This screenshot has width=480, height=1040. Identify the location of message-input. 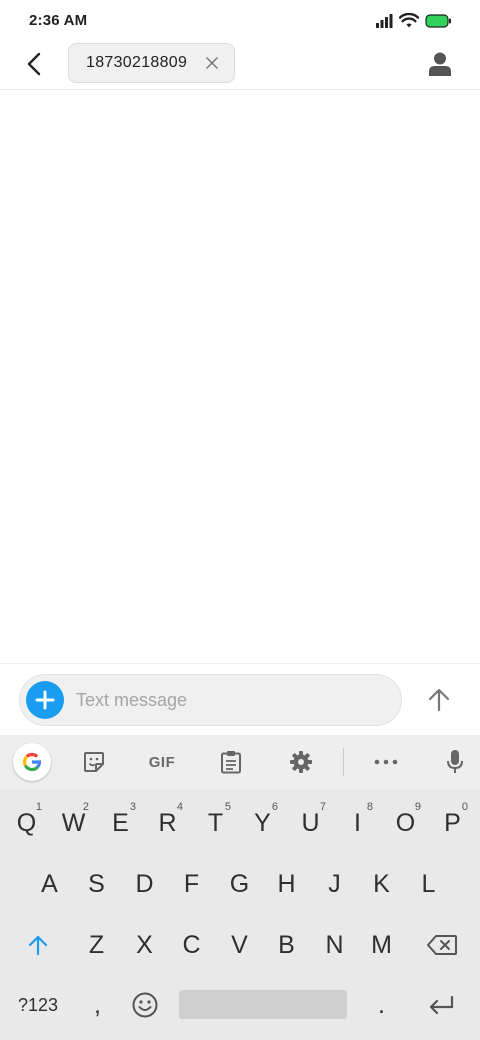
(231, 700).